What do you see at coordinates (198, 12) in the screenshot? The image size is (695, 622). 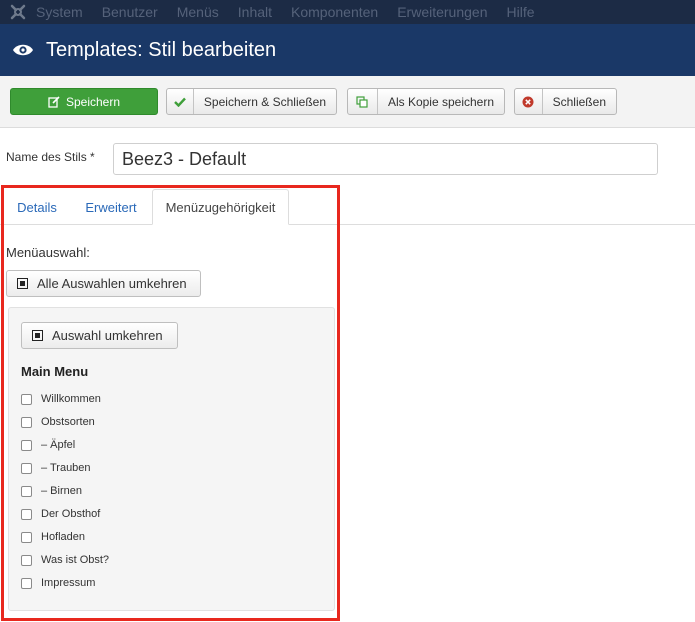 I see `menu-menus: Menüs` at bounding box center [198, 12].